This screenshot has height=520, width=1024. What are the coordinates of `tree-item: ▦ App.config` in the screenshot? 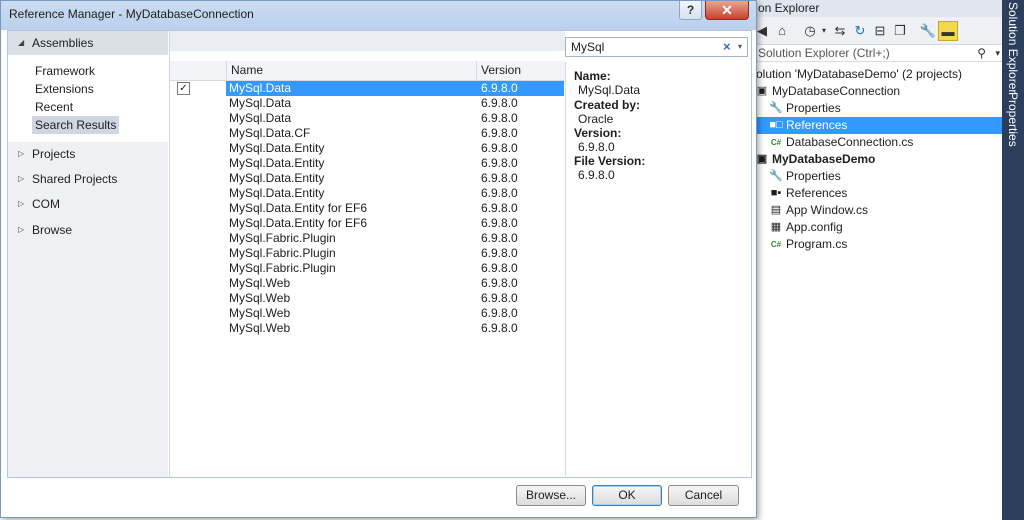 It's located at (875, 227).